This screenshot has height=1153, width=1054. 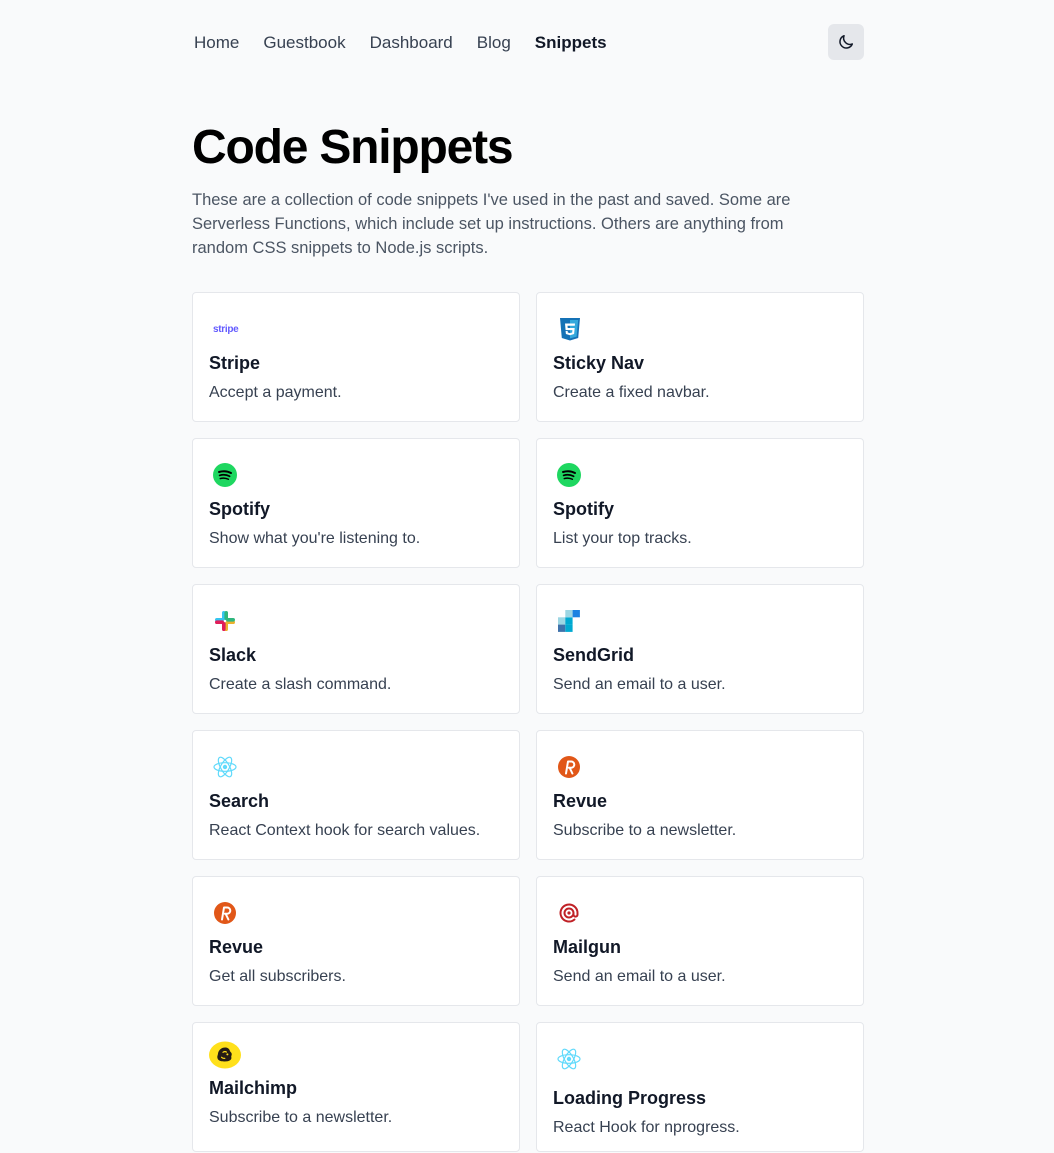 What do you see at coordinates (700, 503) in the screenshot?
I see `snippet-card: Spotify List your top tracks.` at bounding box center [700, 503].